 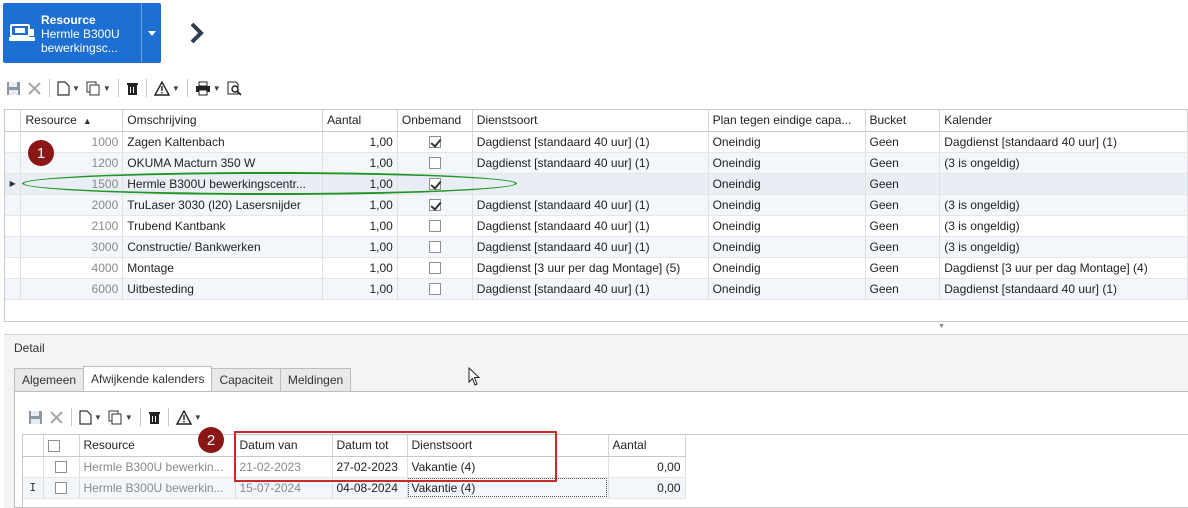 I want to click on cell-omschrijving: Uitbesteding, so click(x=223, y=289).